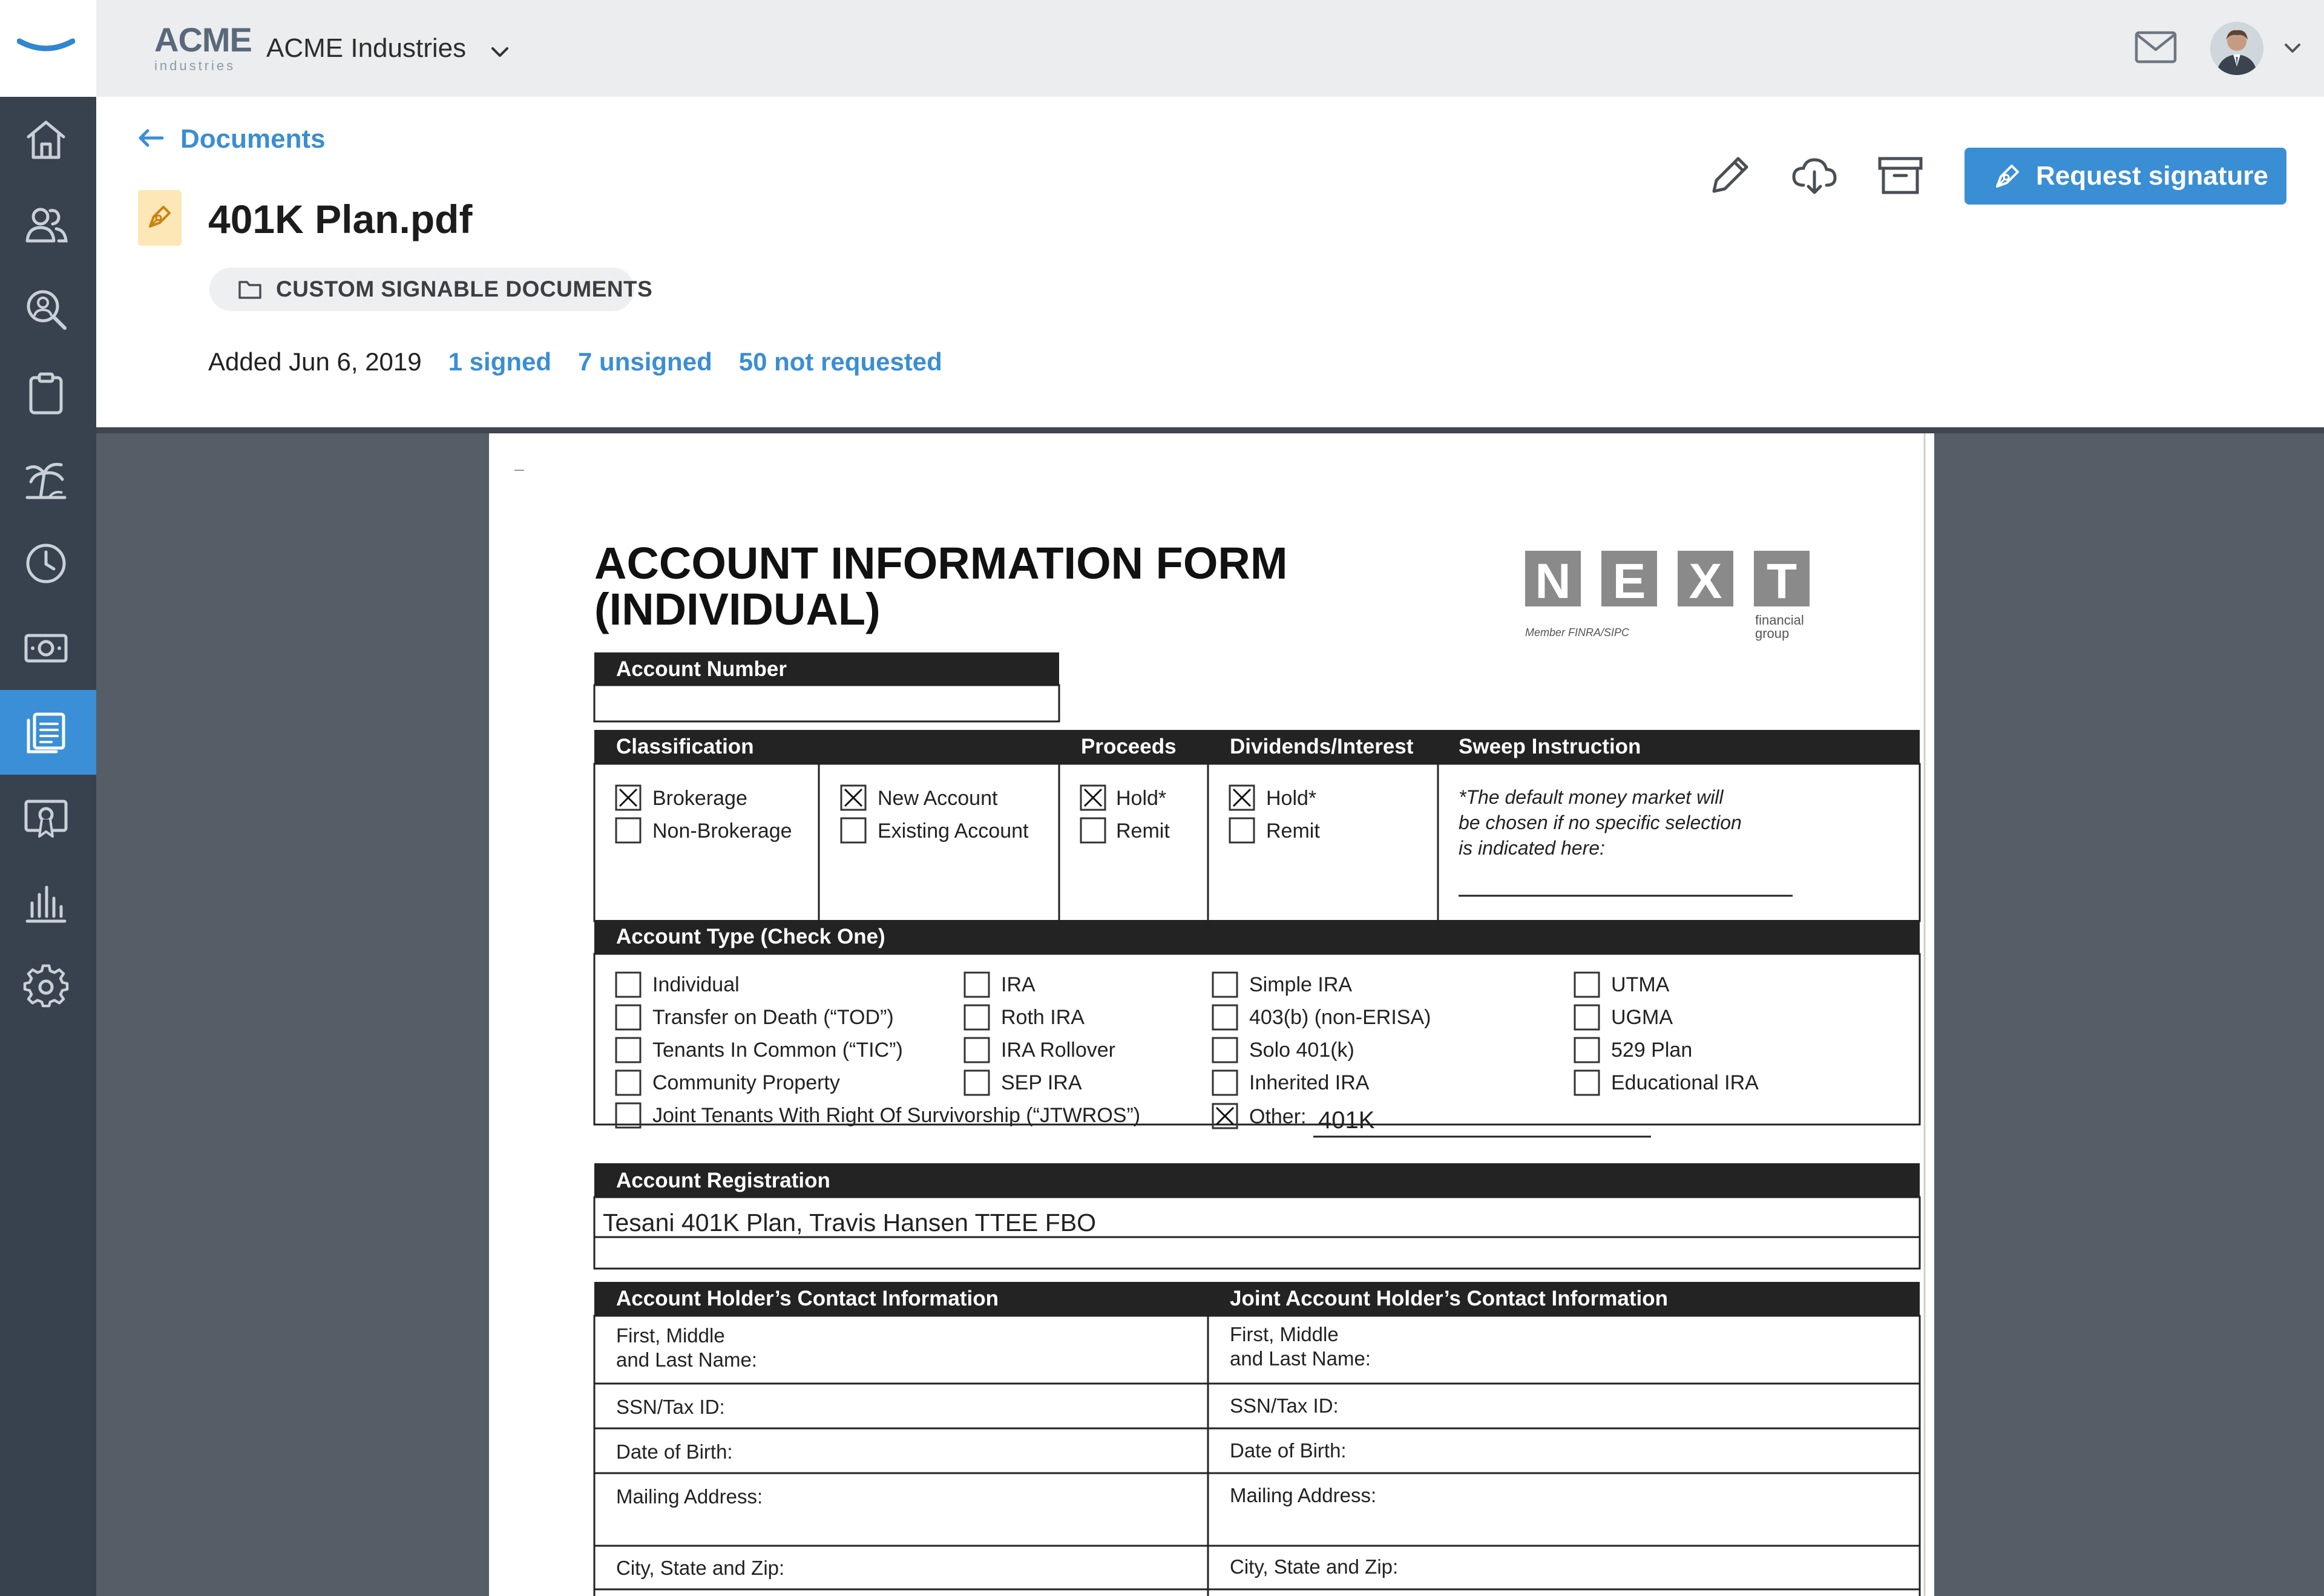 Image resolution: width=2324 pixels, height=1596 pixels. Describe the element at coordinates (1225, 1018) in the screenshot. I see `checkbox-403b` at that location.